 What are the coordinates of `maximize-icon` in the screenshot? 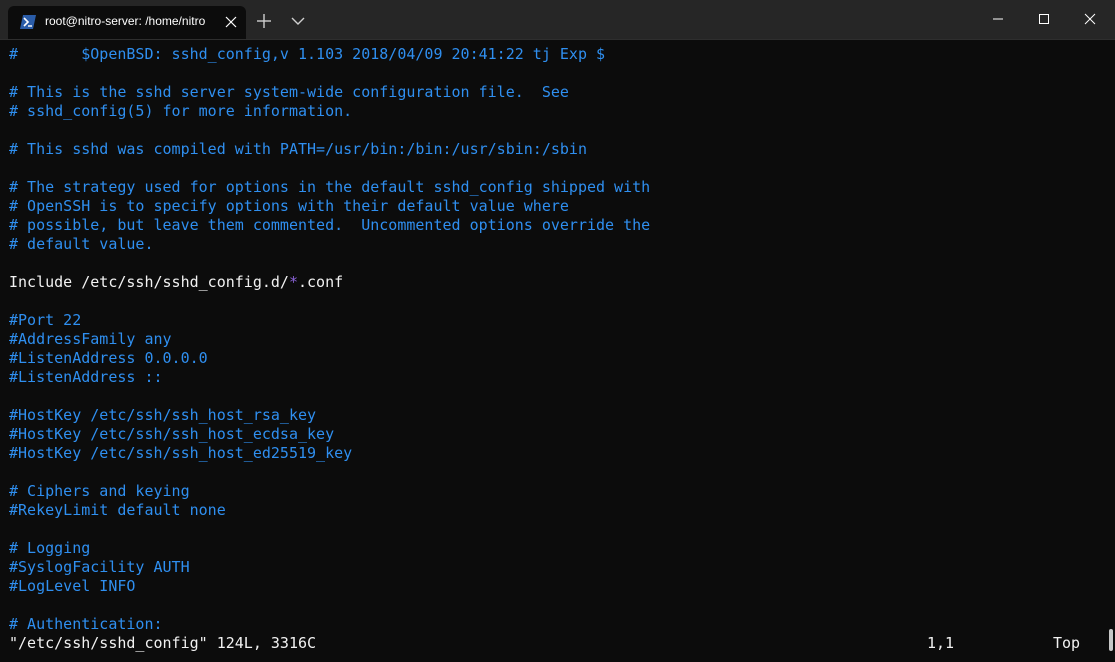 It's located at (1044, 19).